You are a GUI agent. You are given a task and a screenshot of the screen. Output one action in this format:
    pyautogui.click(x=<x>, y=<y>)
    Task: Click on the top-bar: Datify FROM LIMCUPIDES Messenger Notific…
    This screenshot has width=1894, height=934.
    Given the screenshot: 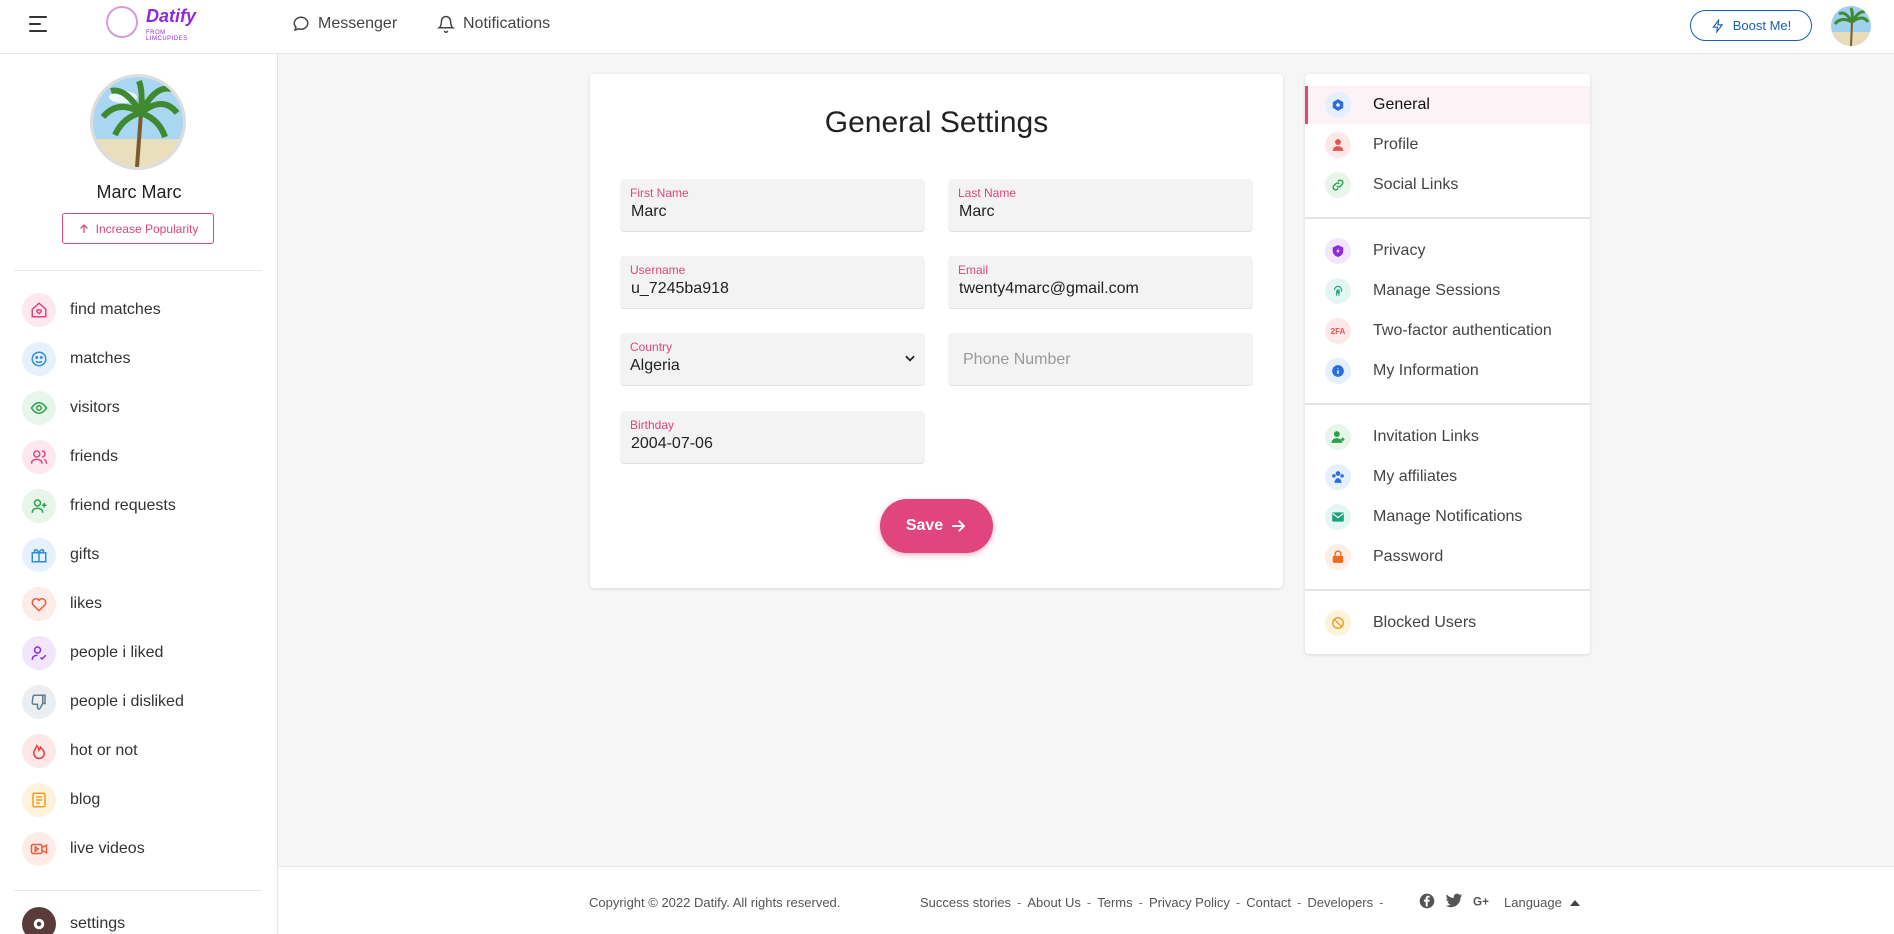 What is the action you would take?
    pyautogui.click(x=947, y=27)
    